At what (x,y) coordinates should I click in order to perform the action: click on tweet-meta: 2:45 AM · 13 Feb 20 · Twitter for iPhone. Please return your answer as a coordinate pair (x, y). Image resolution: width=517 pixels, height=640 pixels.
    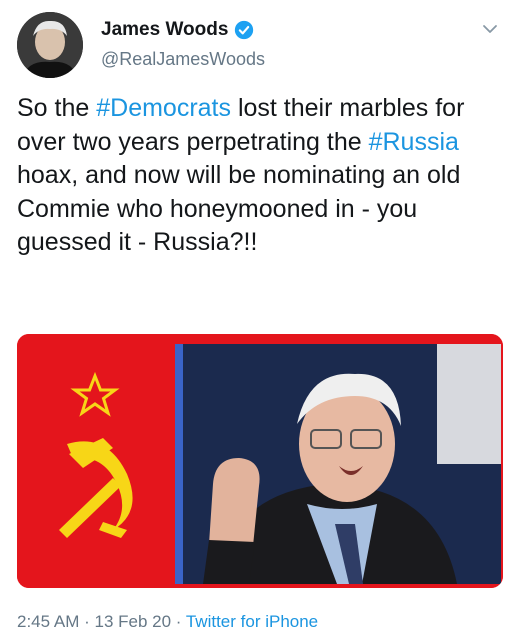
    Looking at the image, I should click on (167, 622).